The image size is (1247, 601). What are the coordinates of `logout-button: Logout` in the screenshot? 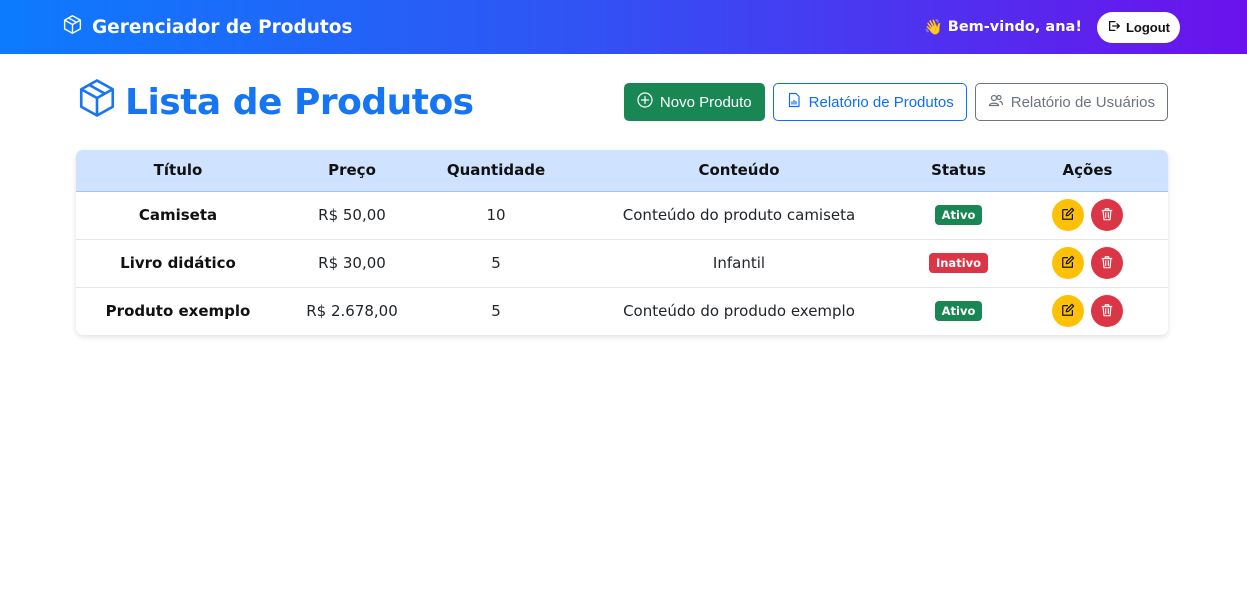 It's located at (1138, 27).